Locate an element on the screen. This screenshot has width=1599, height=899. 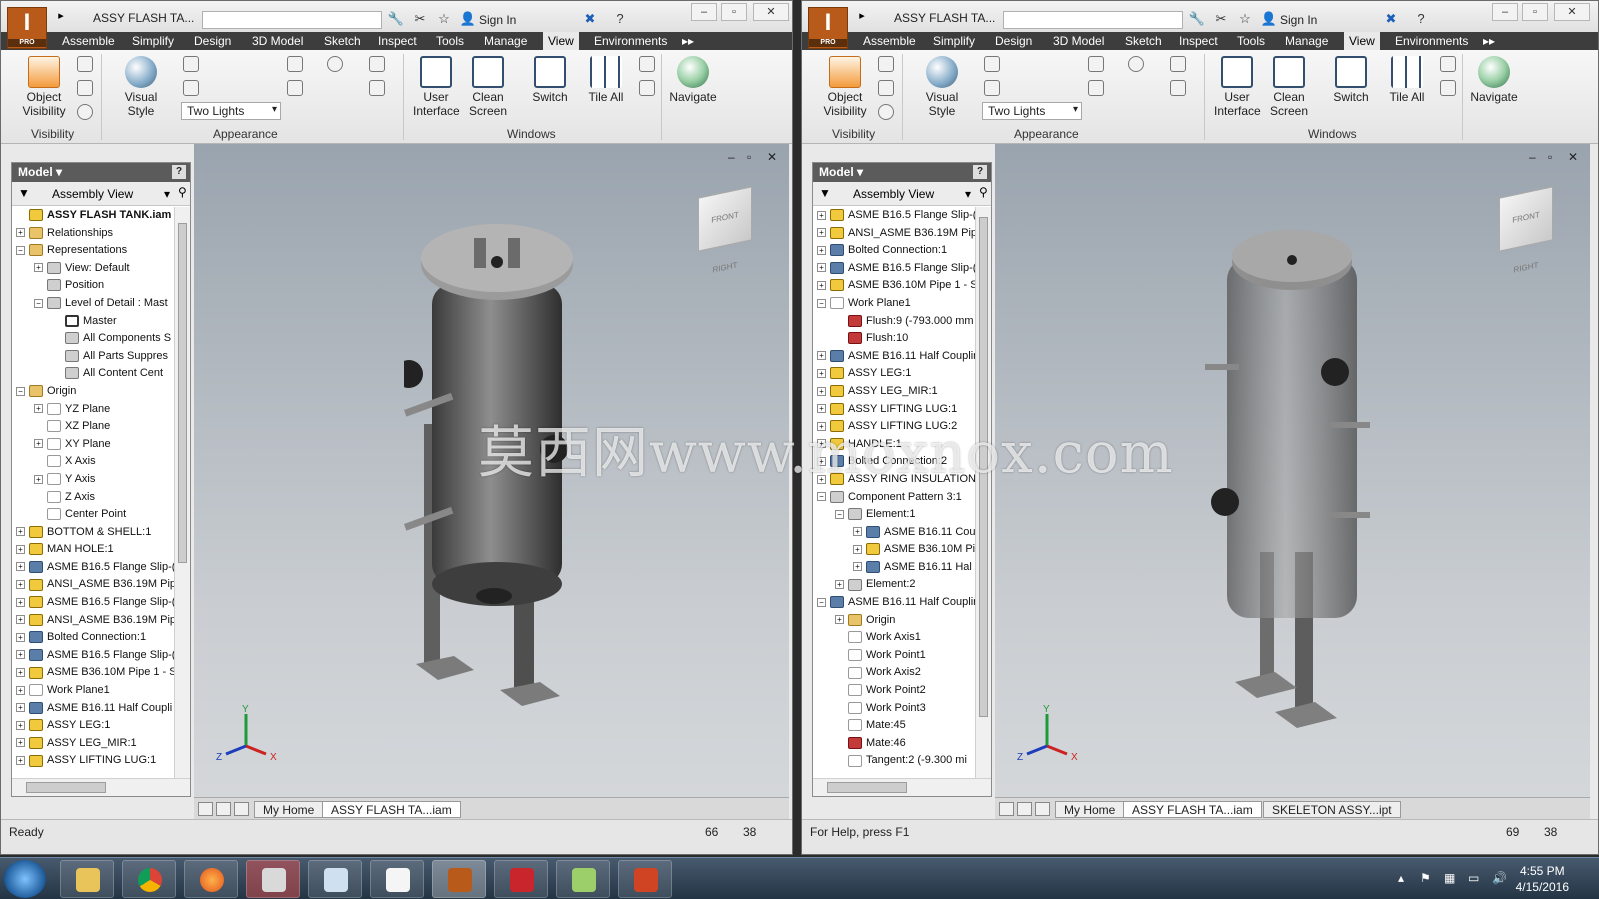
taskbar-notepad is located at coordinates (397, 879).